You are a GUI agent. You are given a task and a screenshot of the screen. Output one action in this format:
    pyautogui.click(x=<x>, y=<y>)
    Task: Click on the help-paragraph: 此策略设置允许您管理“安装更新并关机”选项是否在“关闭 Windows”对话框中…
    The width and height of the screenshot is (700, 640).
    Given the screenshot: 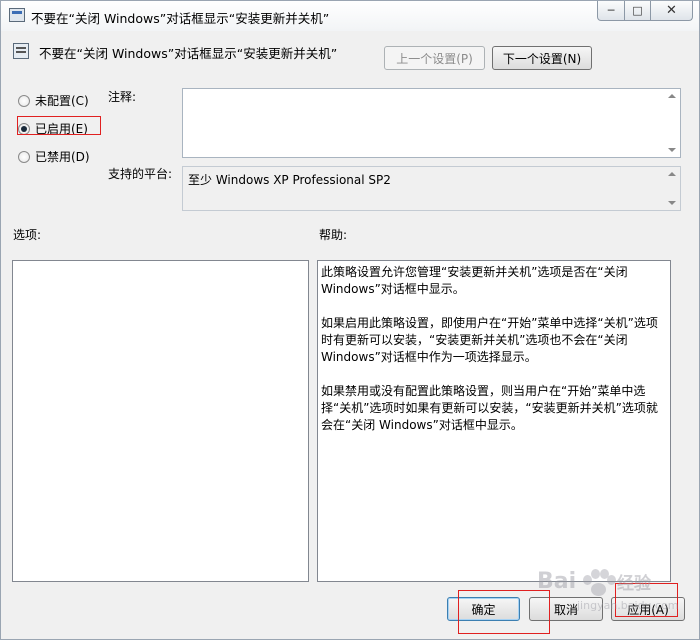 What is the action you would take?
    pyautogui.click(x=474, y=280)
    